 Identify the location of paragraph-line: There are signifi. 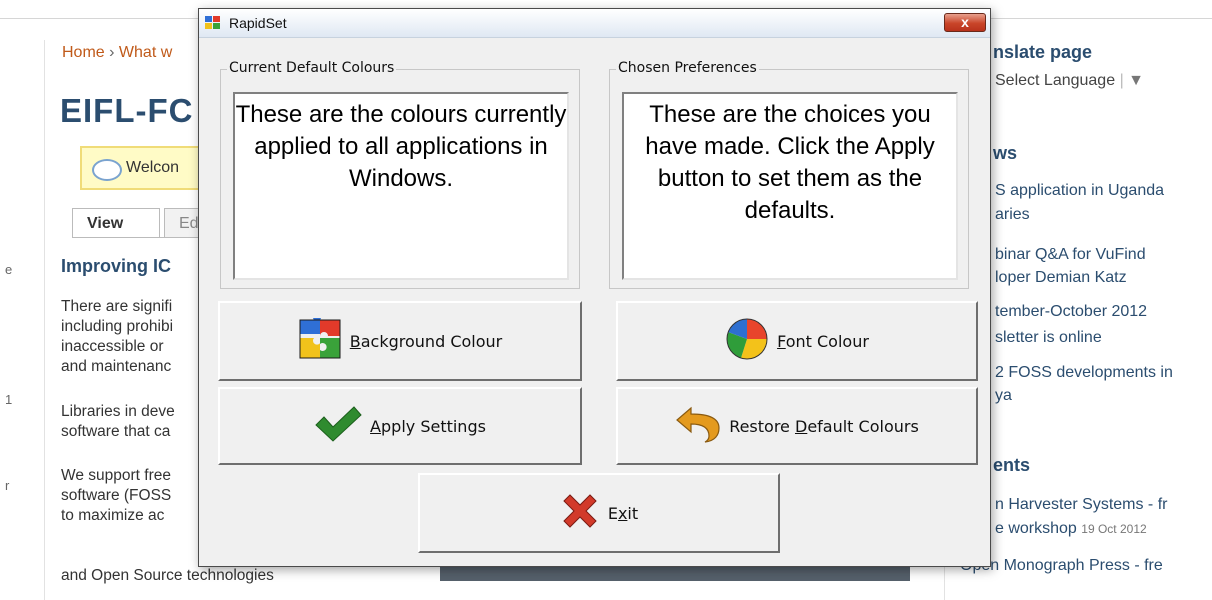
(117, 306).